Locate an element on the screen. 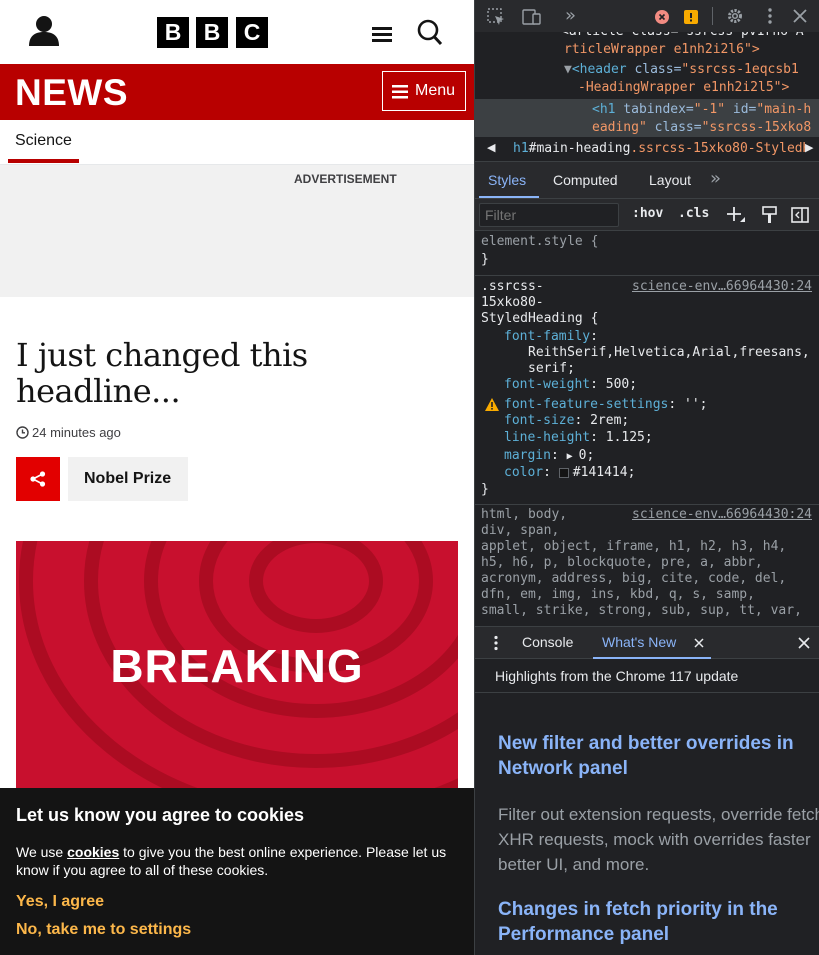  tab-computed: Computed is located at coordinates (585, 180).